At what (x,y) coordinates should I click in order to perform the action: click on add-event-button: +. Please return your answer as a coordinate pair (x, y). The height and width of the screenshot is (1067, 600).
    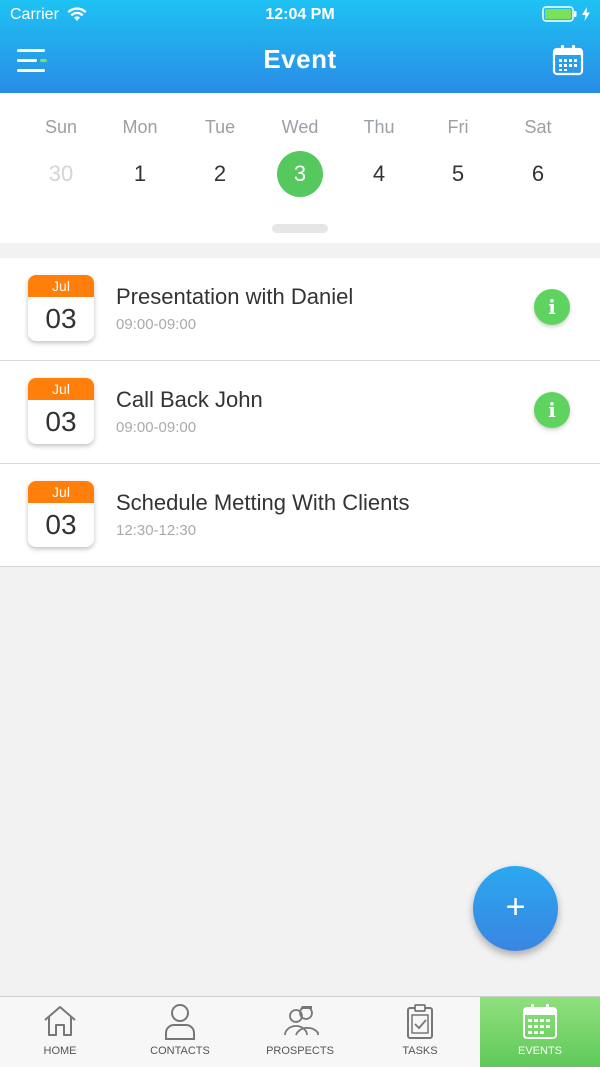
    Looking at the image, I should click on (515, 908).